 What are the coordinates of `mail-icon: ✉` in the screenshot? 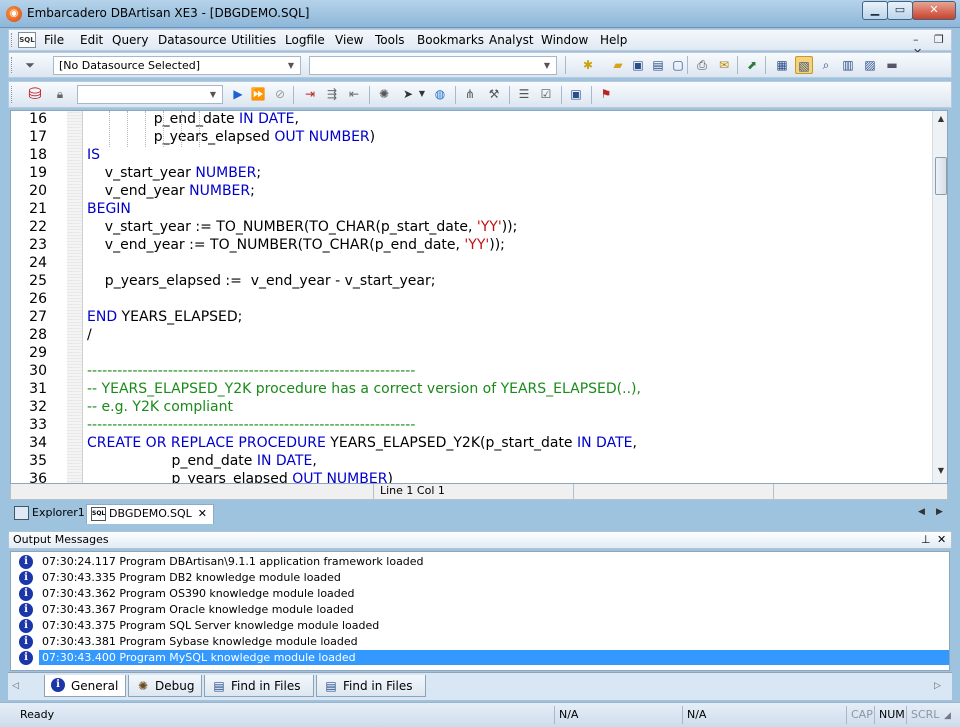 It's located at (724, 65).